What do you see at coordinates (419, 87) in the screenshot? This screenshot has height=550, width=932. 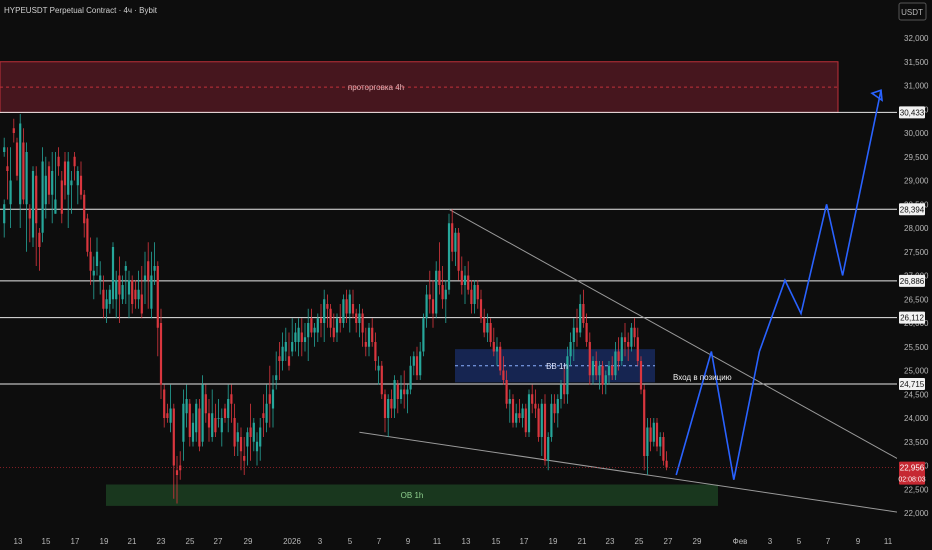 I see `red-zone` at bounding box center [419, 87].